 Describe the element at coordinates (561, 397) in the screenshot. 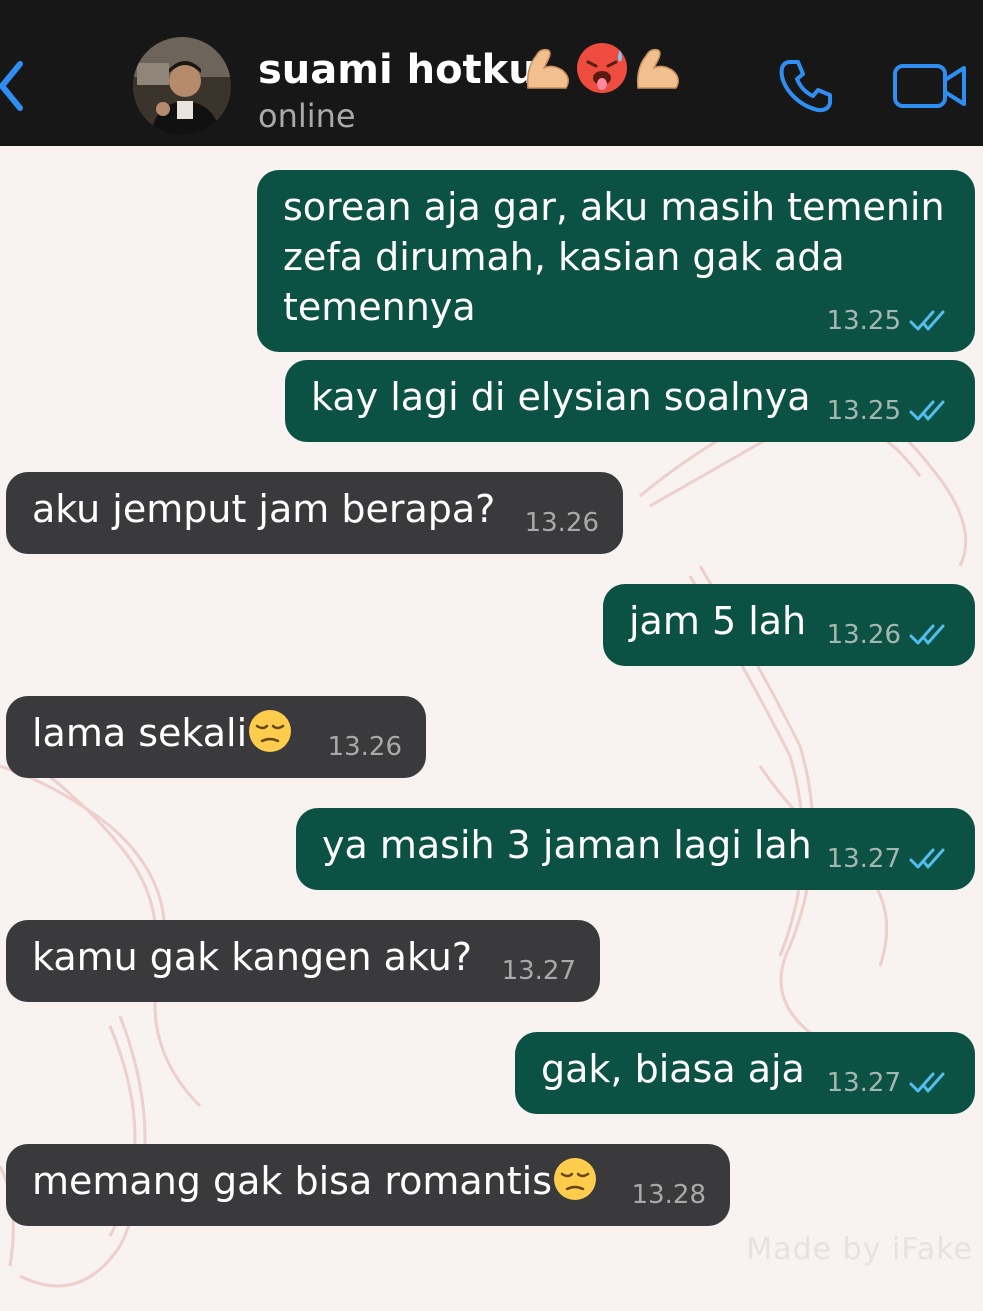

I see `message-text: kay lagi di elysian soalnya` at that location.